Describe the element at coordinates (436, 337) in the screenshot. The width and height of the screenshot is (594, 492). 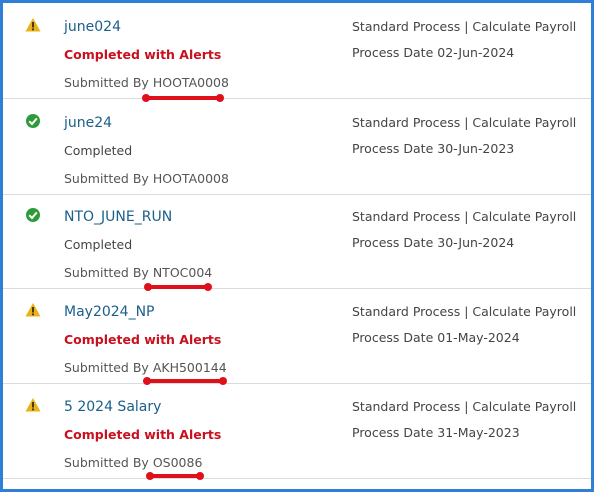
I see `process-date: Process Date 01-May-2024` at that location.